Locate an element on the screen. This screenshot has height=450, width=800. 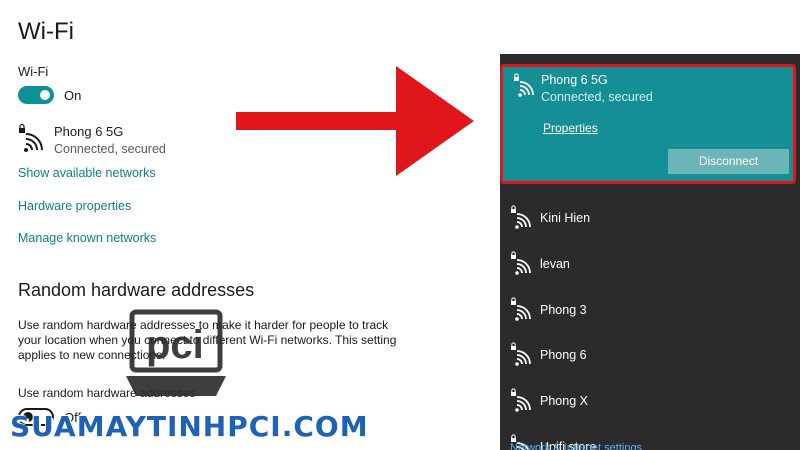
network-name: Phong 6 is located at coordinates (563, 355).